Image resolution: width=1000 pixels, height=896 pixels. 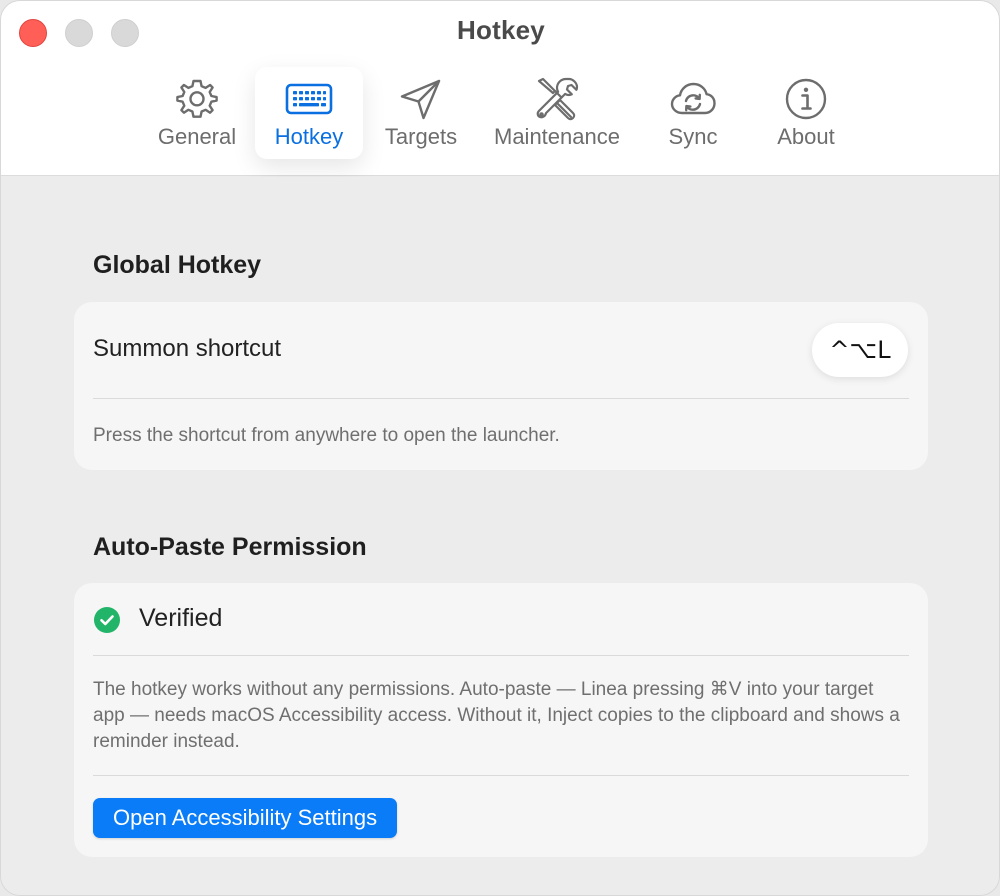 I want to click on tab-about: About, so click(x=806, y=113).